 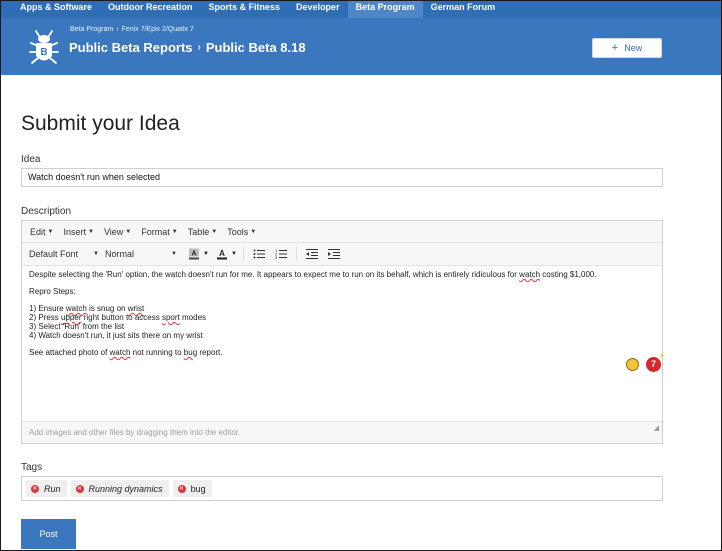 I want to click on breadcrumb: Beta Program › Fenix 7/Epix 2/Quatix 7, so click(x=132, y=29).